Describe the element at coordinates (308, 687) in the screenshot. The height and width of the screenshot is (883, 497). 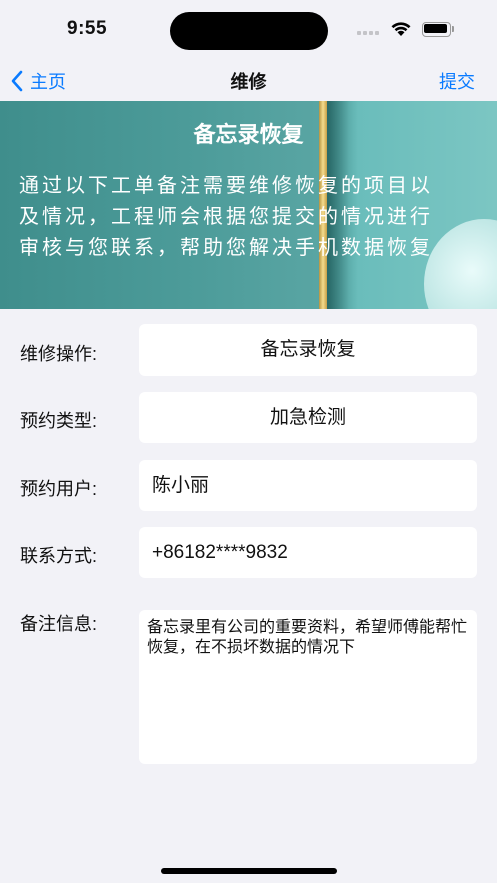
I see `note-textarea: 备忘录里有公司的重要资料，希望师傅能帮忙恢复，在不损坏数据的情况下` at that location.